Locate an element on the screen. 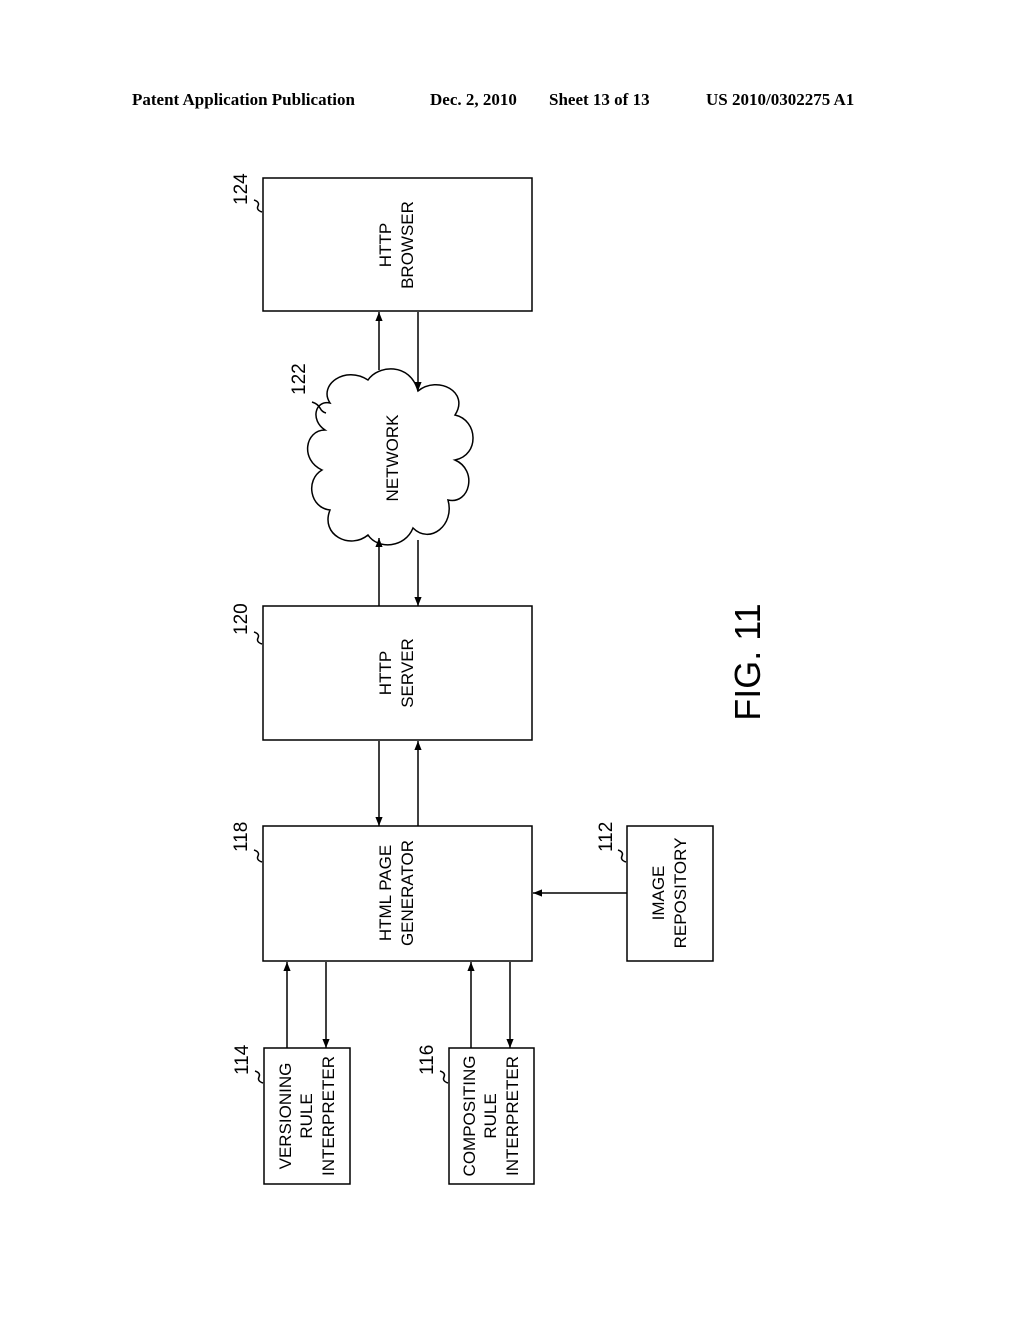 The width and height of the screenshot is (1024, 1320). image-repository-box is located at coordinates (670, 893).